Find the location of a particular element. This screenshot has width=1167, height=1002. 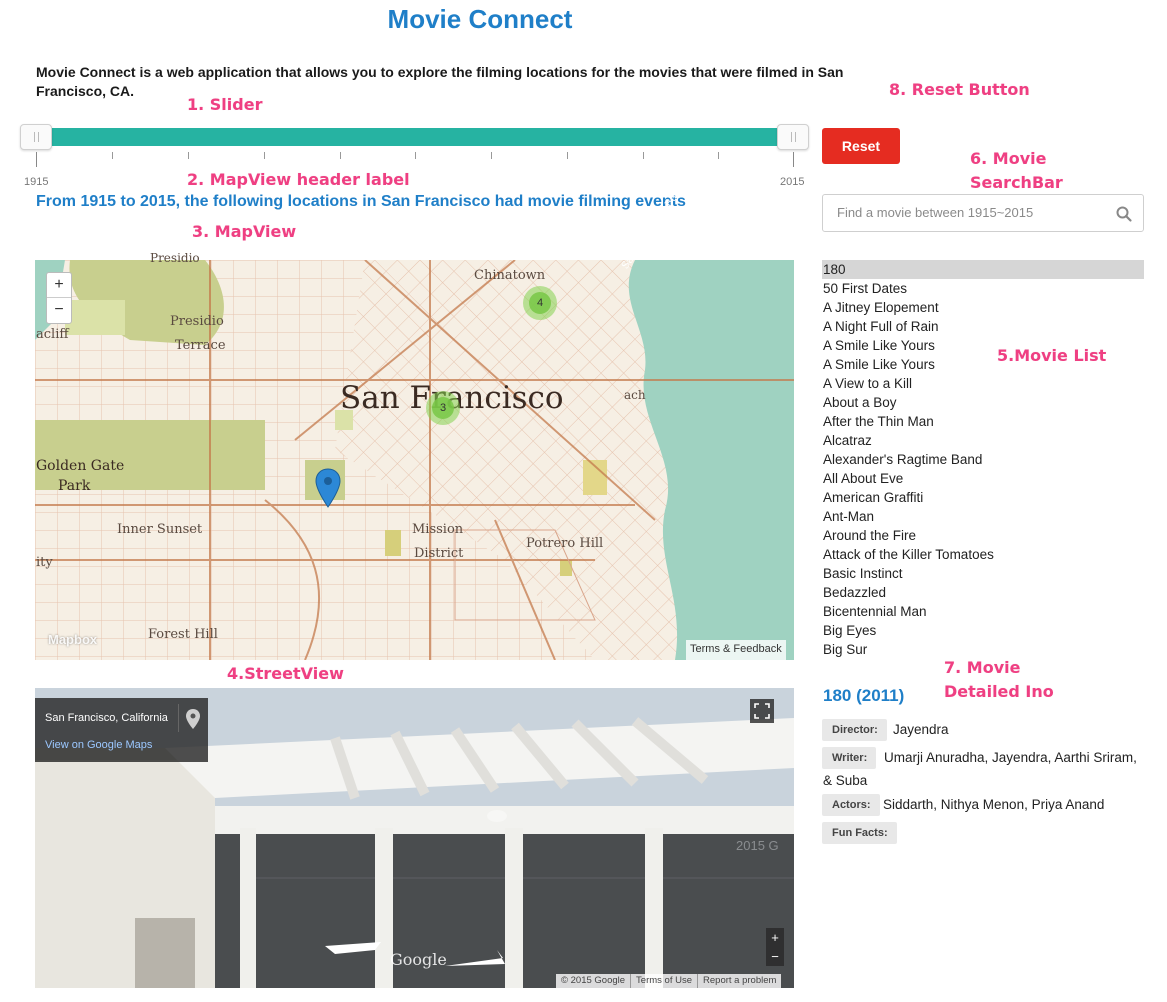

movie-search-bar is located at coordinates (983, 213).